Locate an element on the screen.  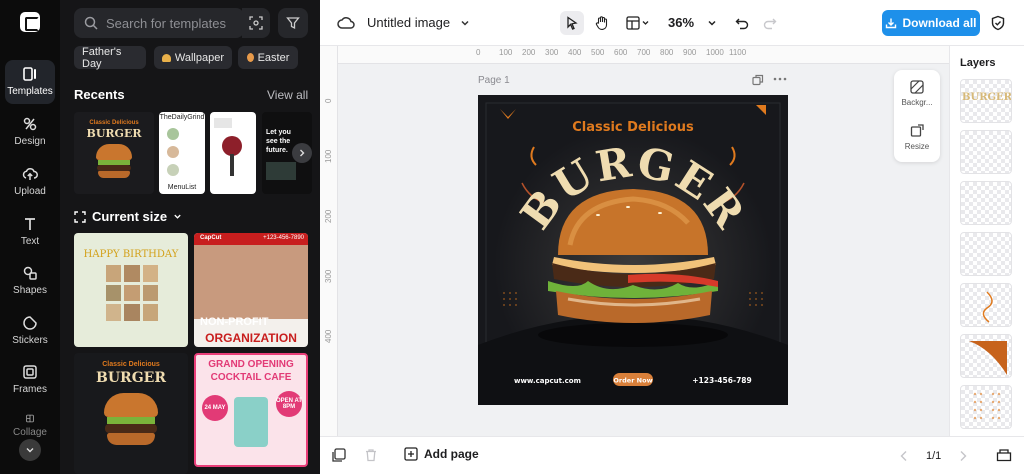
sidebar-item-frames: Frames is located at coordinates (30, 380).